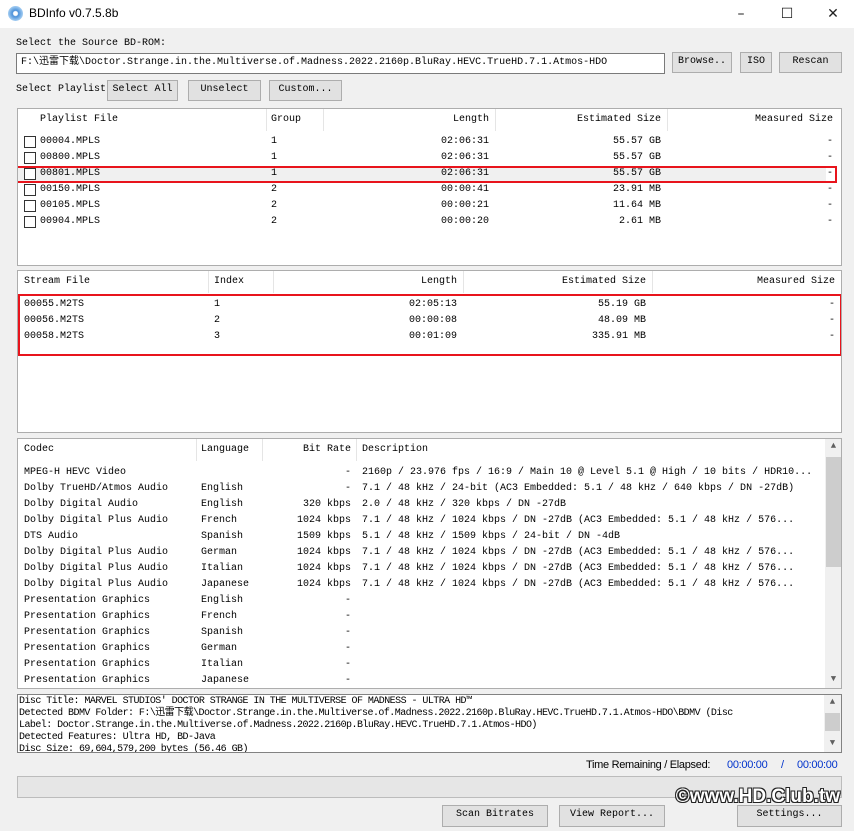  Describe the element at coordinates (225, 450) in the screenshot. I see `column-header-language: Language` at that location.